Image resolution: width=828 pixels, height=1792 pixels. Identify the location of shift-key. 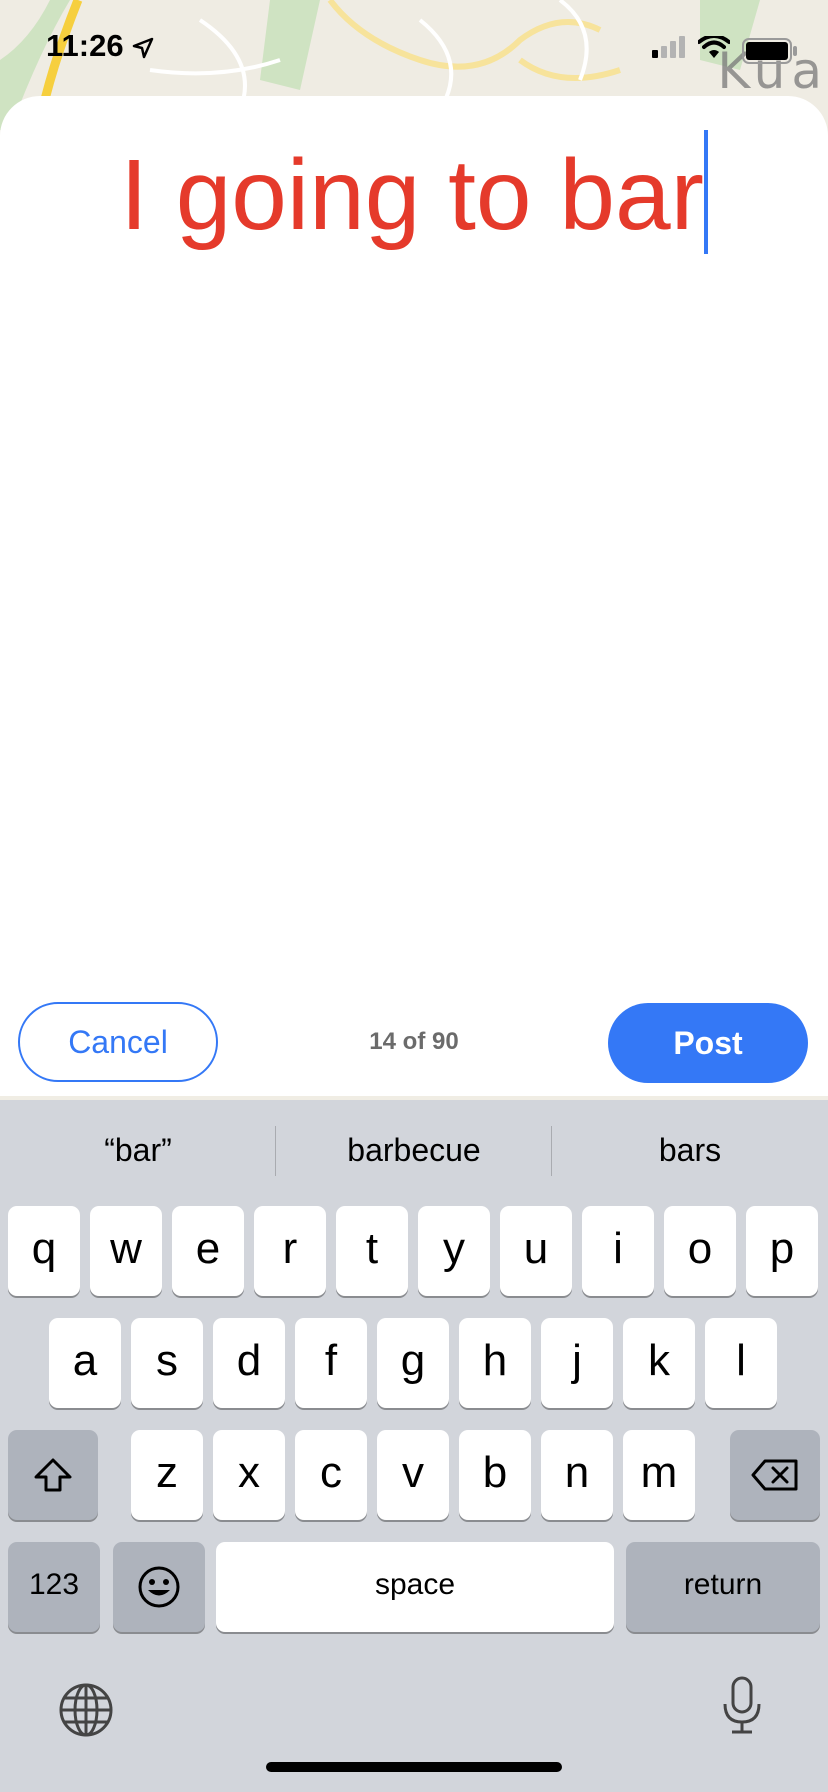
(53, 1475).